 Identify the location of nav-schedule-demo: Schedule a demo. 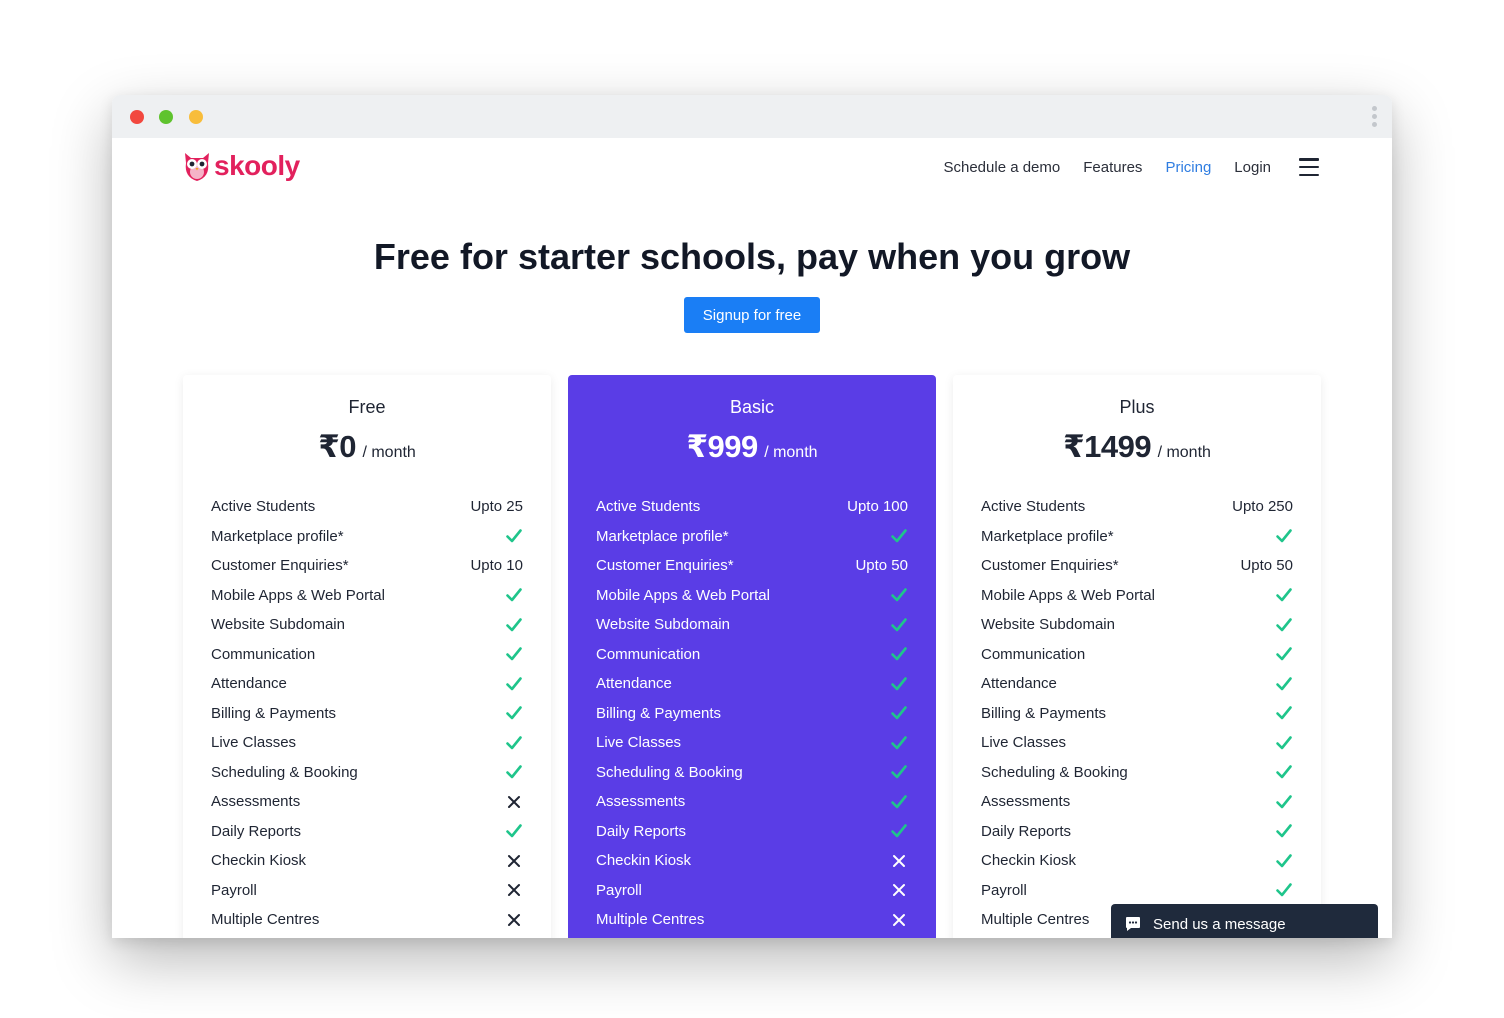
(1001, 167).